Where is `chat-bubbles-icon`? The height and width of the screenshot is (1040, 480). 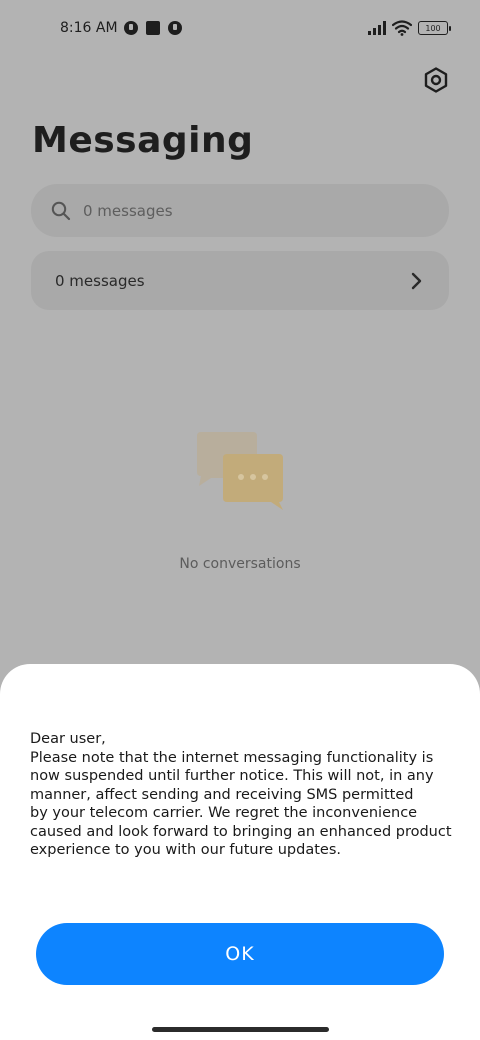
chat-bubbles-icon is located at coordinates (241, 470).